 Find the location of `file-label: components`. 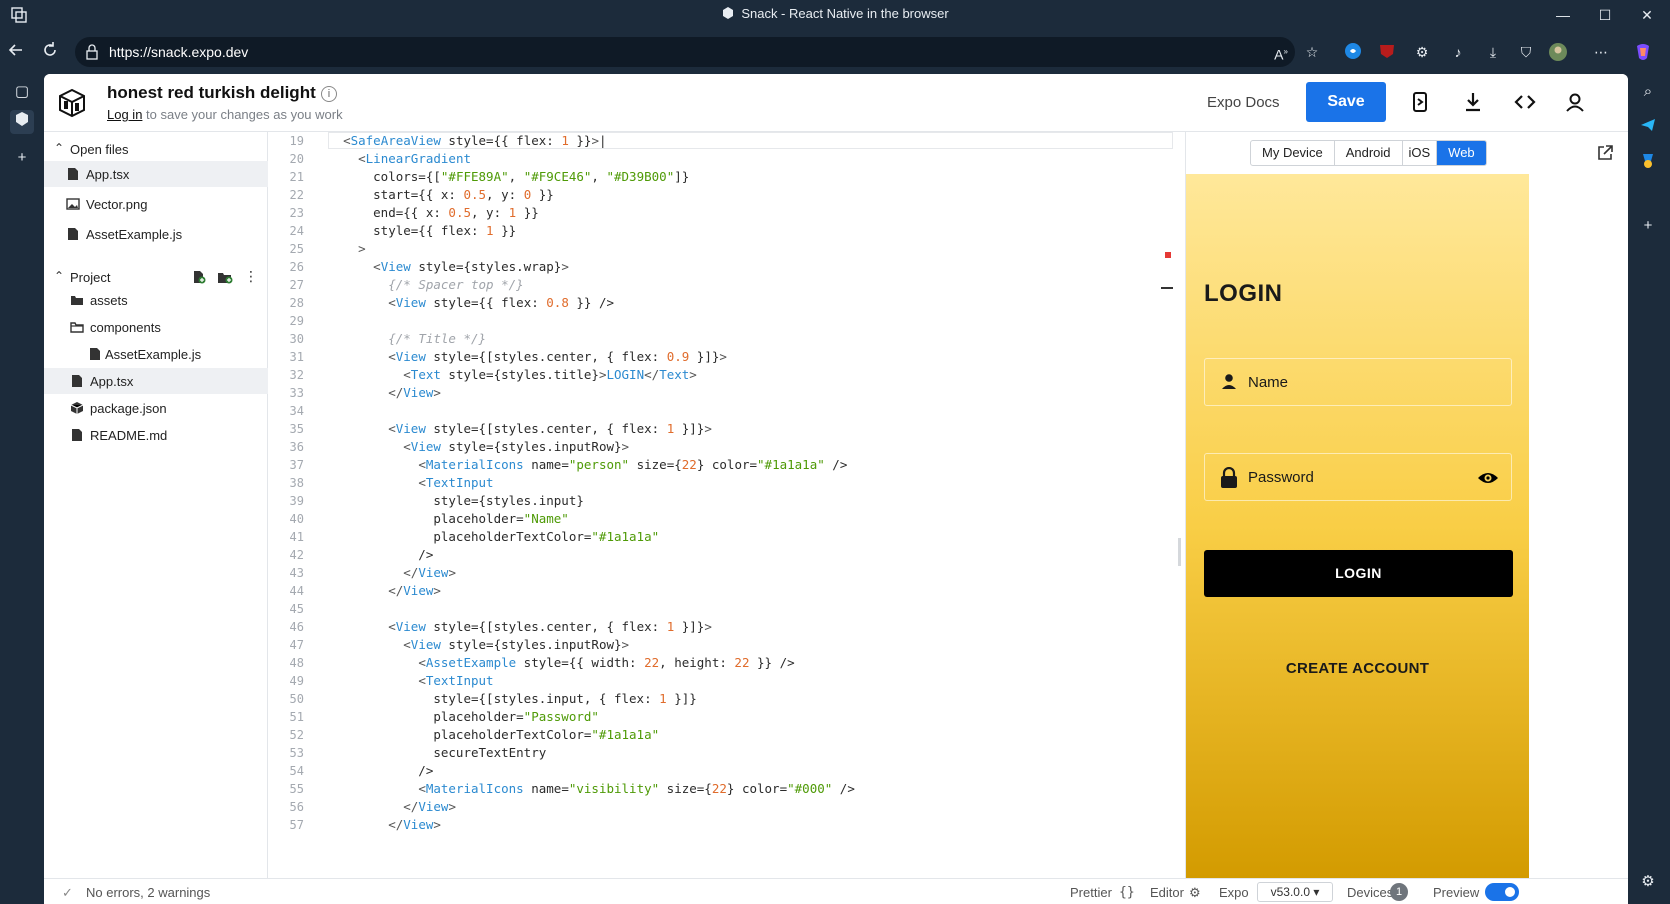

file-label: components is located at coordinates (125, 327).